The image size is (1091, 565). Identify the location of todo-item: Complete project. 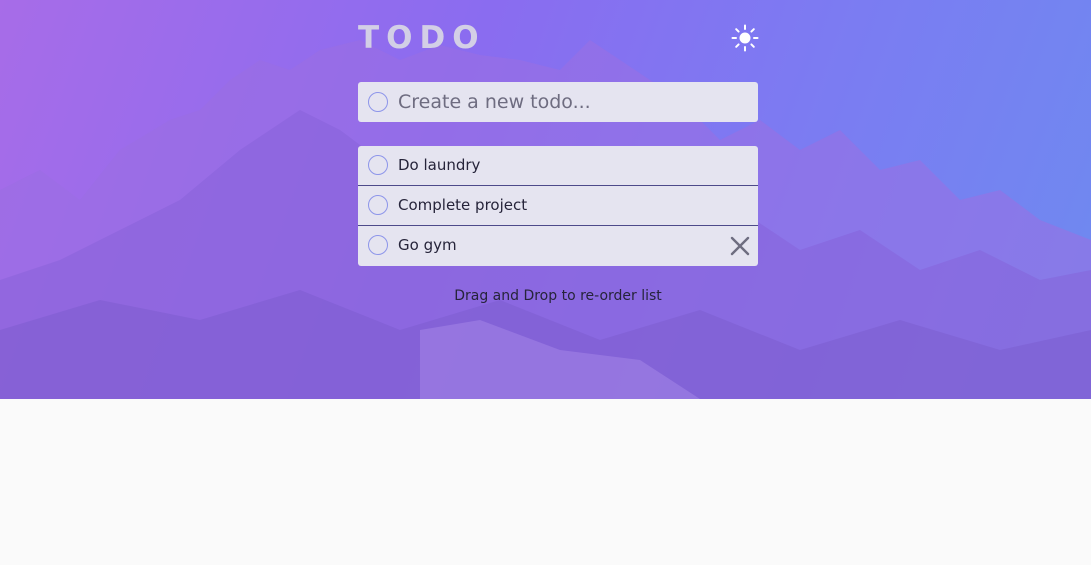
(558, 206).